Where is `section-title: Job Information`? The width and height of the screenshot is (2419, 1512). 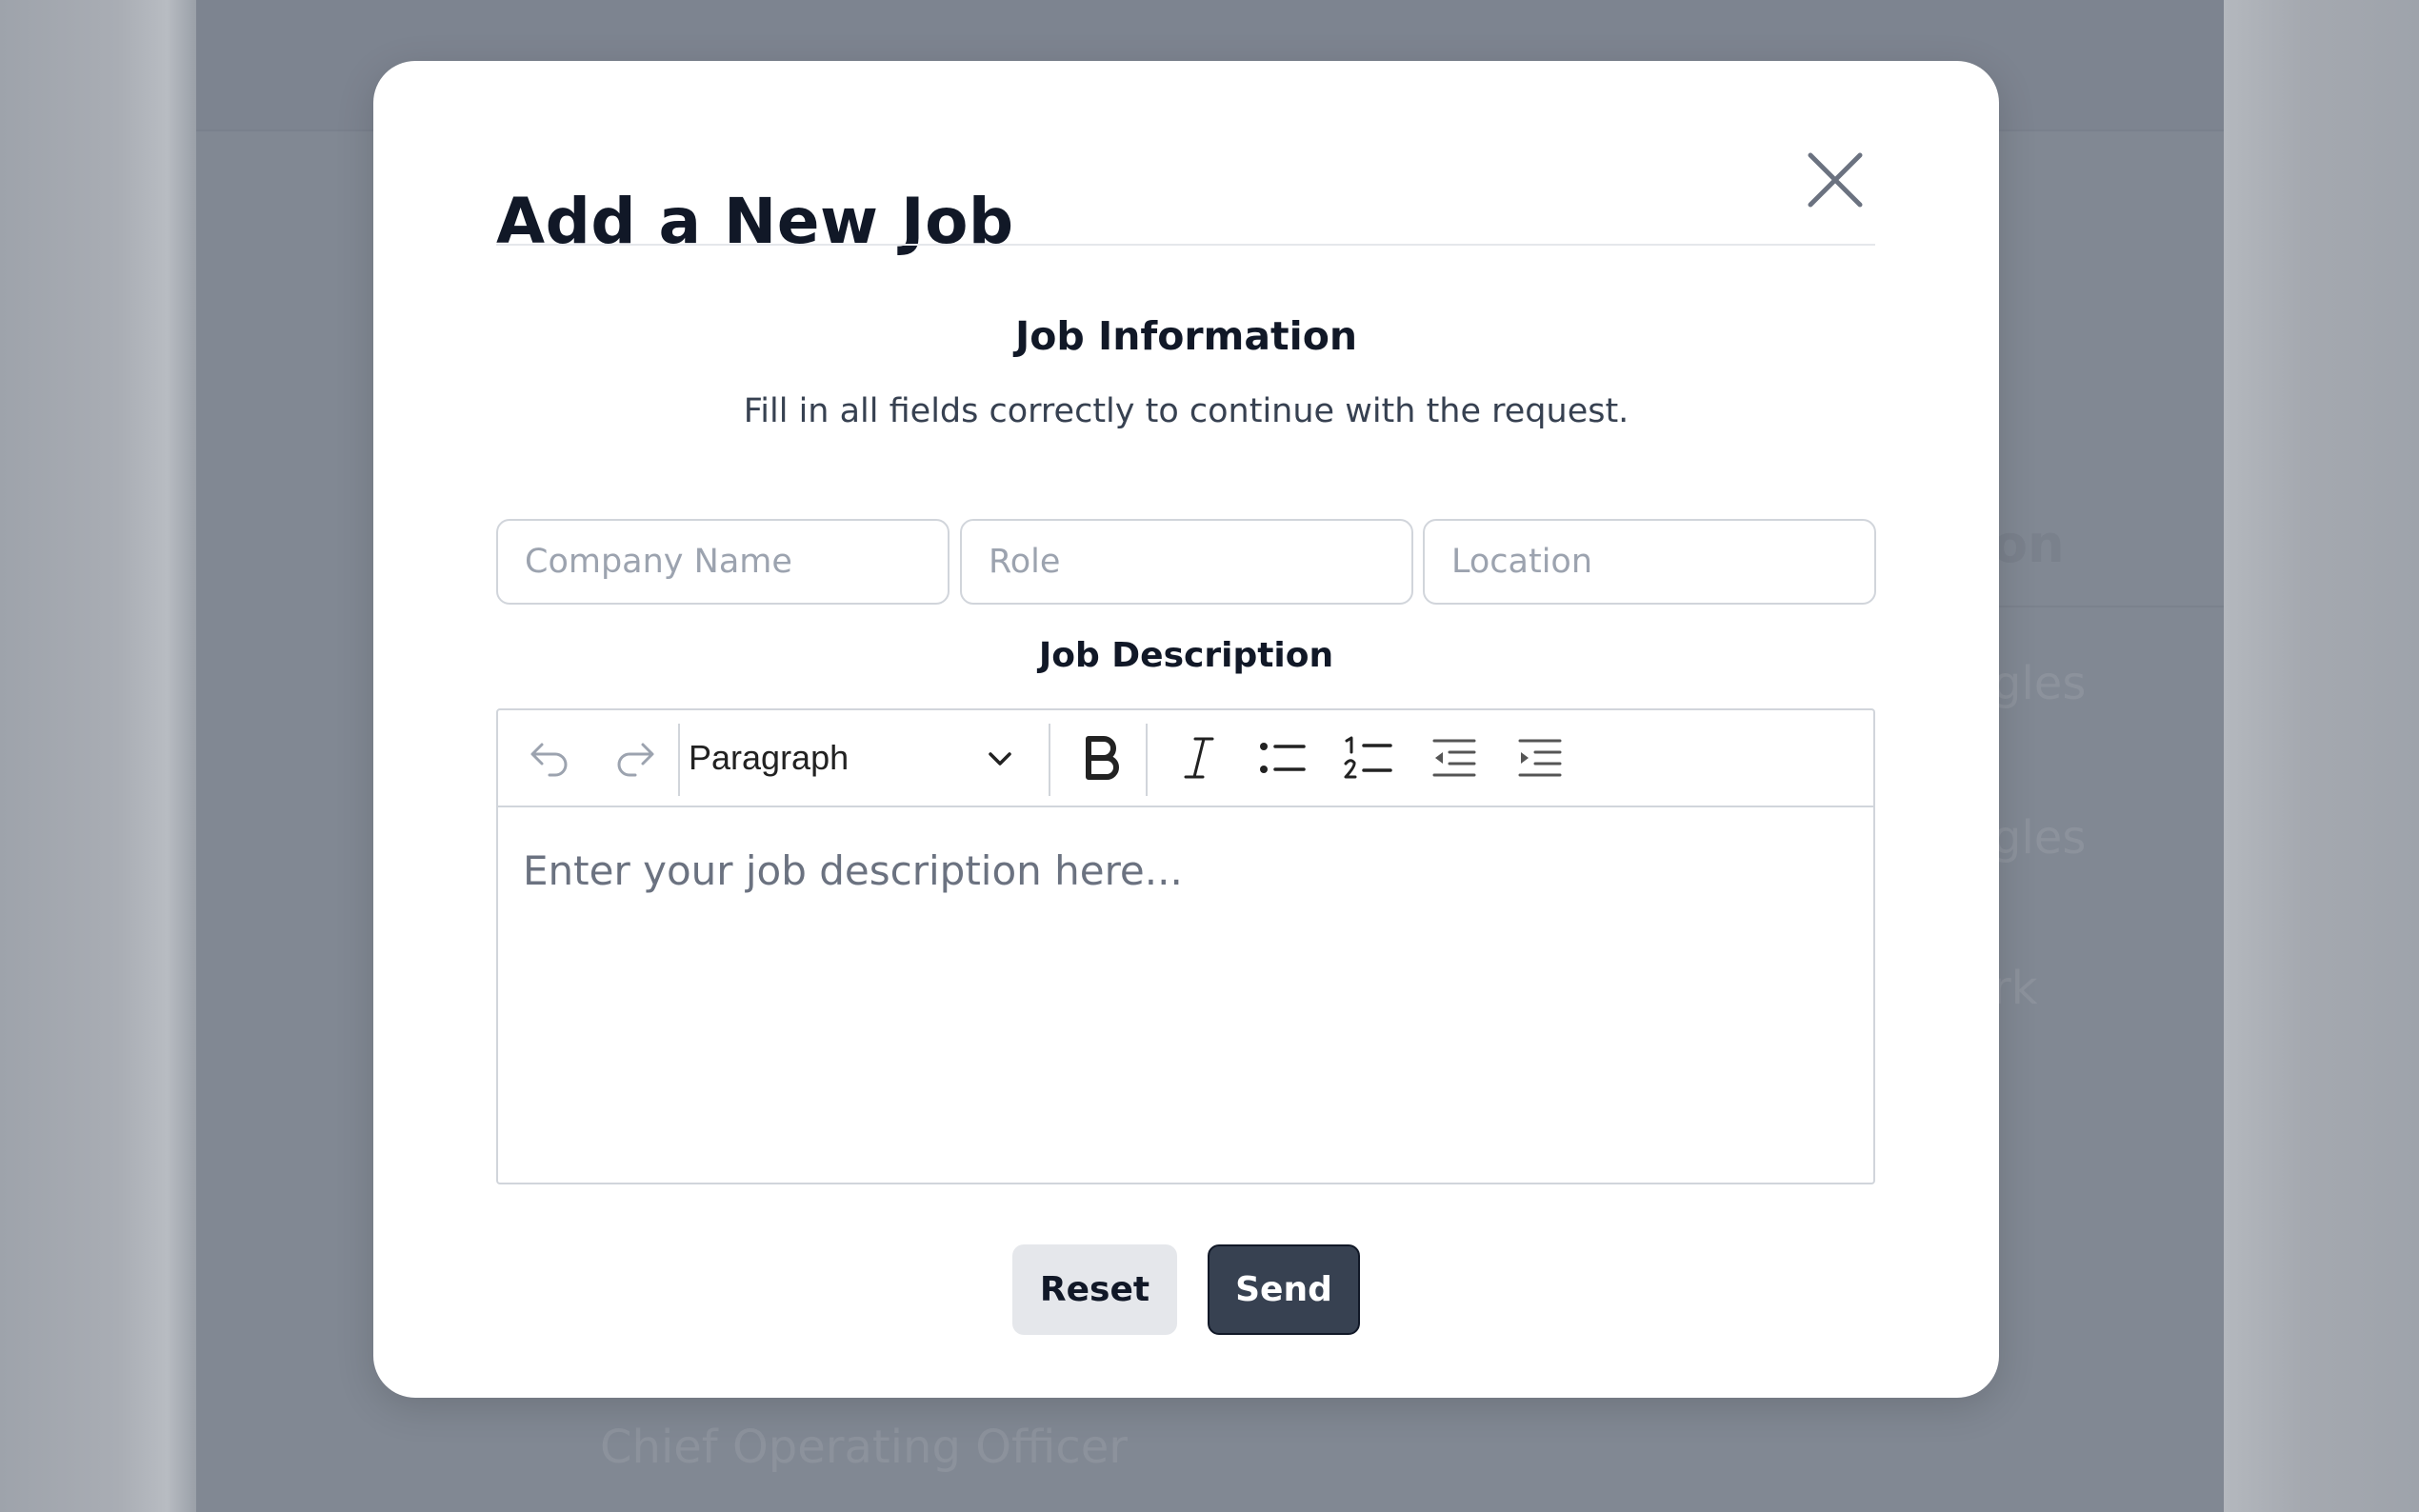 section-title: Job Information is located at coordinates (1186, 336).